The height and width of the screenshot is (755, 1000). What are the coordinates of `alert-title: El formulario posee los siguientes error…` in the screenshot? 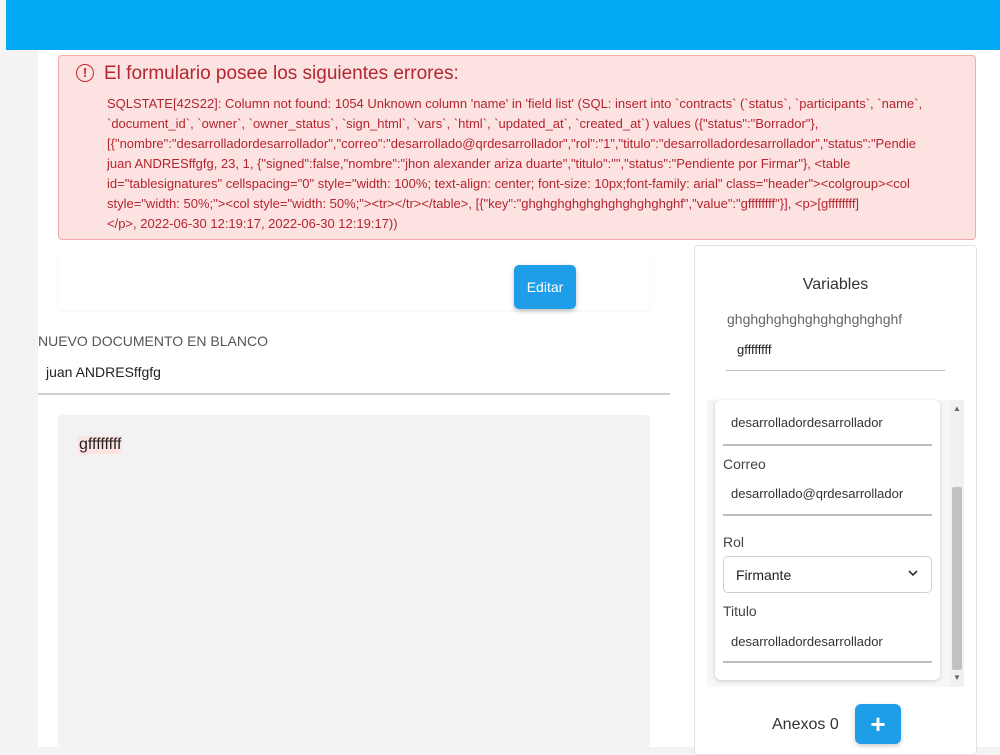 It's located at (281, 73).